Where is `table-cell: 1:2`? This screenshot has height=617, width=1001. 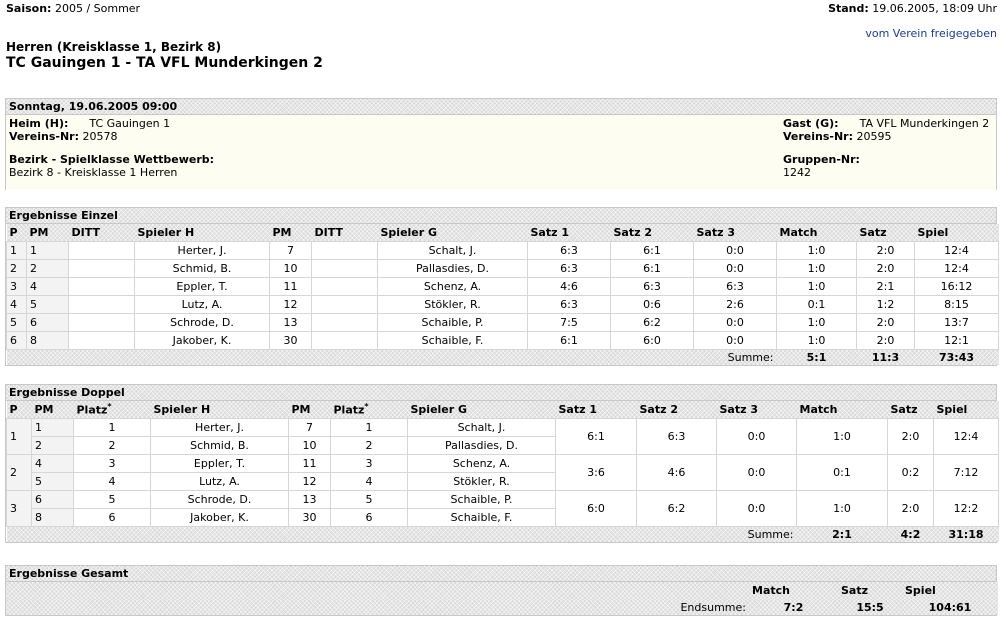
table-cell: 1:2 is located at coordinates (885, 304).